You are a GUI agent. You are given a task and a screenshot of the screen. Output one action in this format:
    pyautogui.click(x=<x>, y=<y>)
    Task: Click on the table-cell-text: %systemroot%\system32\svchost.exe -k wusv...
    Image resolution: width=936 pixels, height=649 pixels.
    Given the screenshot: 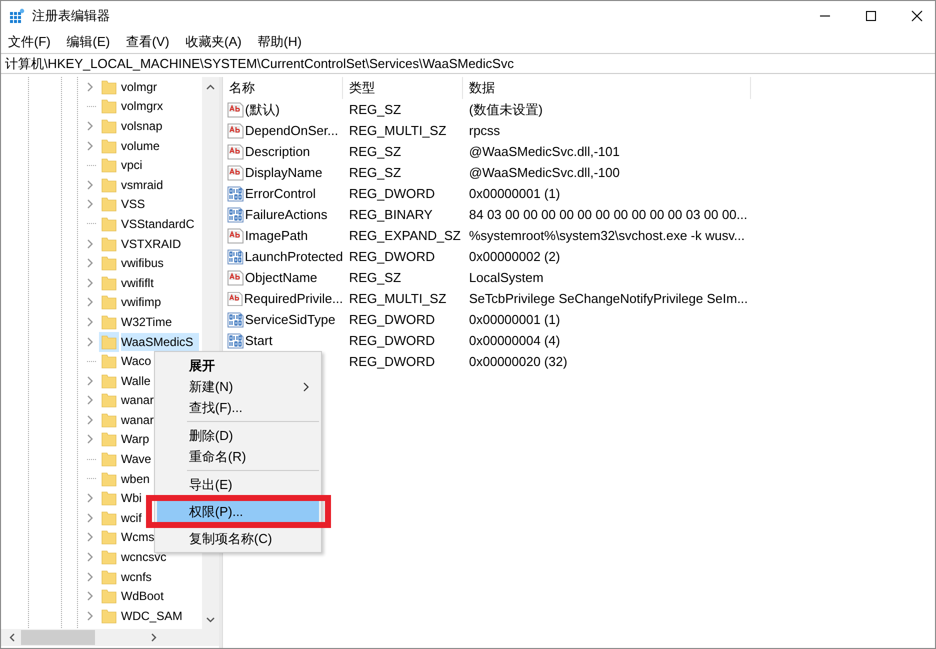 What is the action you would take?
    pyautogui.click(x=607, y=235)
    